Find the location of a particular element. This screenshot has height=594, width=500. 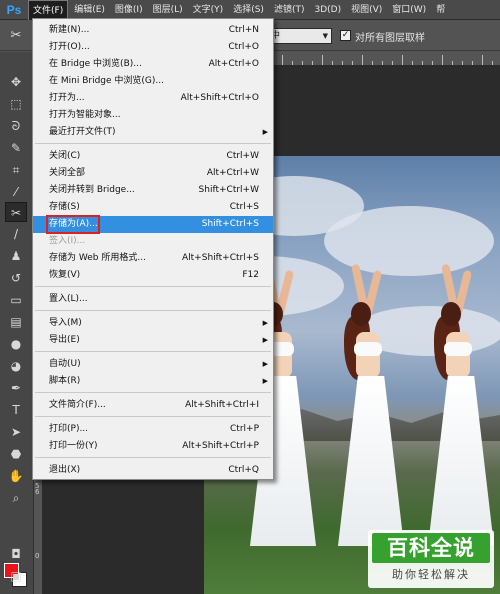

menu-3d: 3D(D) is located at coordinates (327, 10).